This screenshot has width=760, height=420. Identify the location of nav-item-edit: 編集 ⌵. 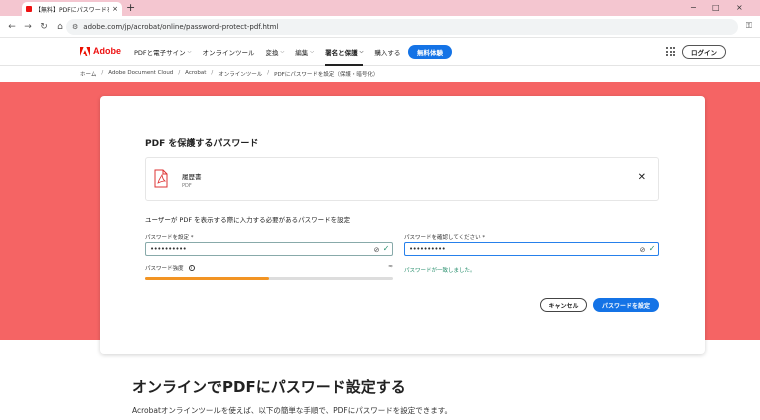
(304, 52).